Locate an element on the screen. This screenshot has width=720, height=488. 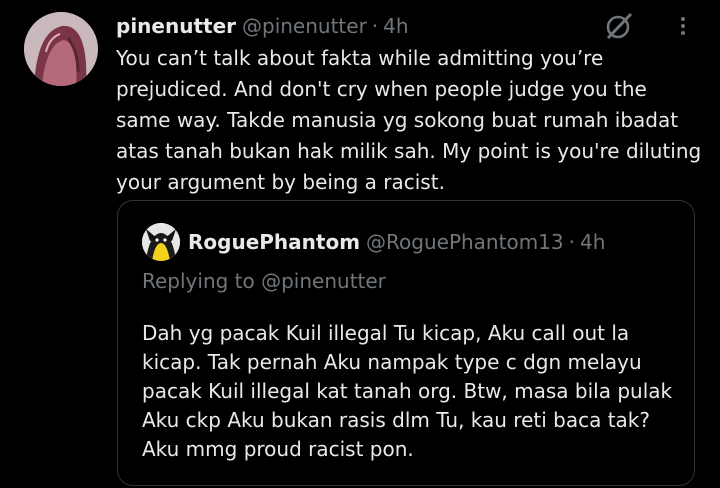
quoted-tweet-header: RoguePhantom @RoguePhantom13 · 4h is located at coordinates (373, 242).